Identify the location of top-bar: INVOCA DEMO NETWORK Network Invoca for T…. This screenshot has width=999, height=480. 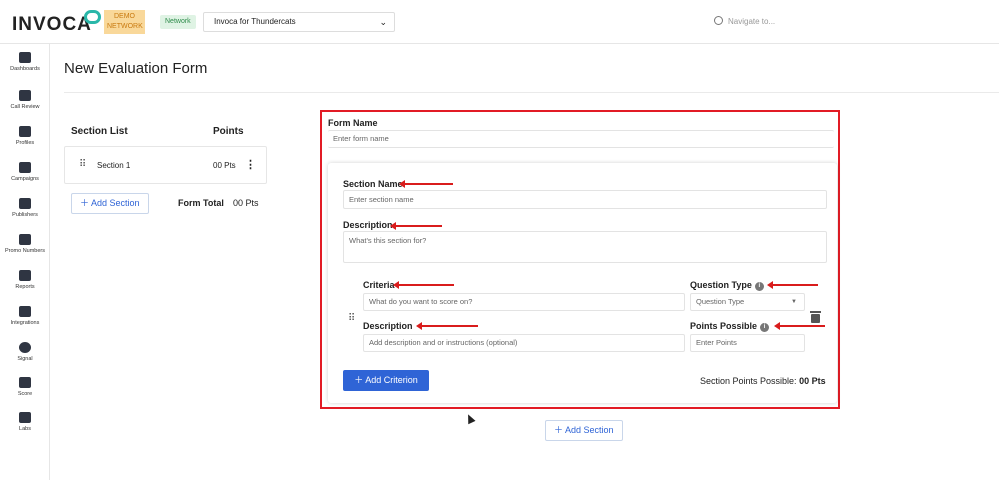
(499, 22).